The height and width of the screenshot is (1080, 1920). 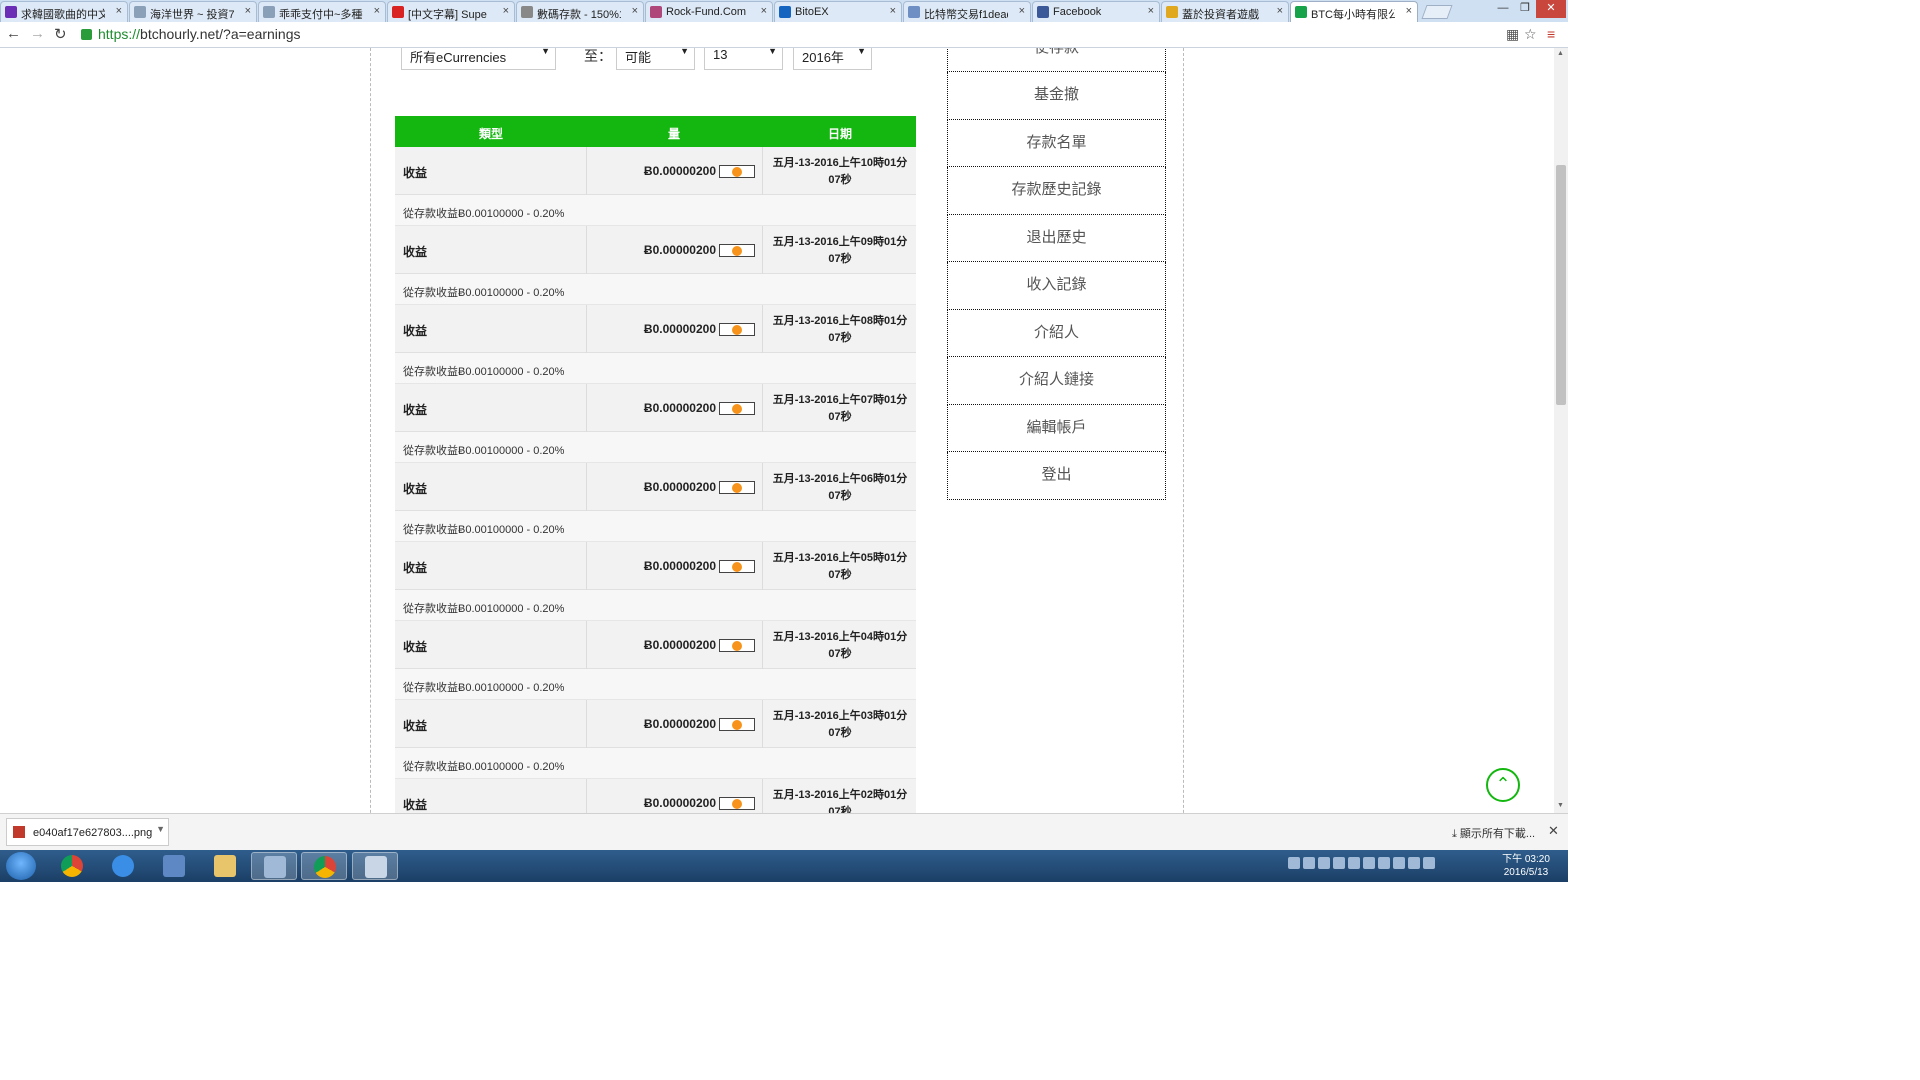 I want to click on side-menu-item: 使存款, so click(x=1056, y=60).